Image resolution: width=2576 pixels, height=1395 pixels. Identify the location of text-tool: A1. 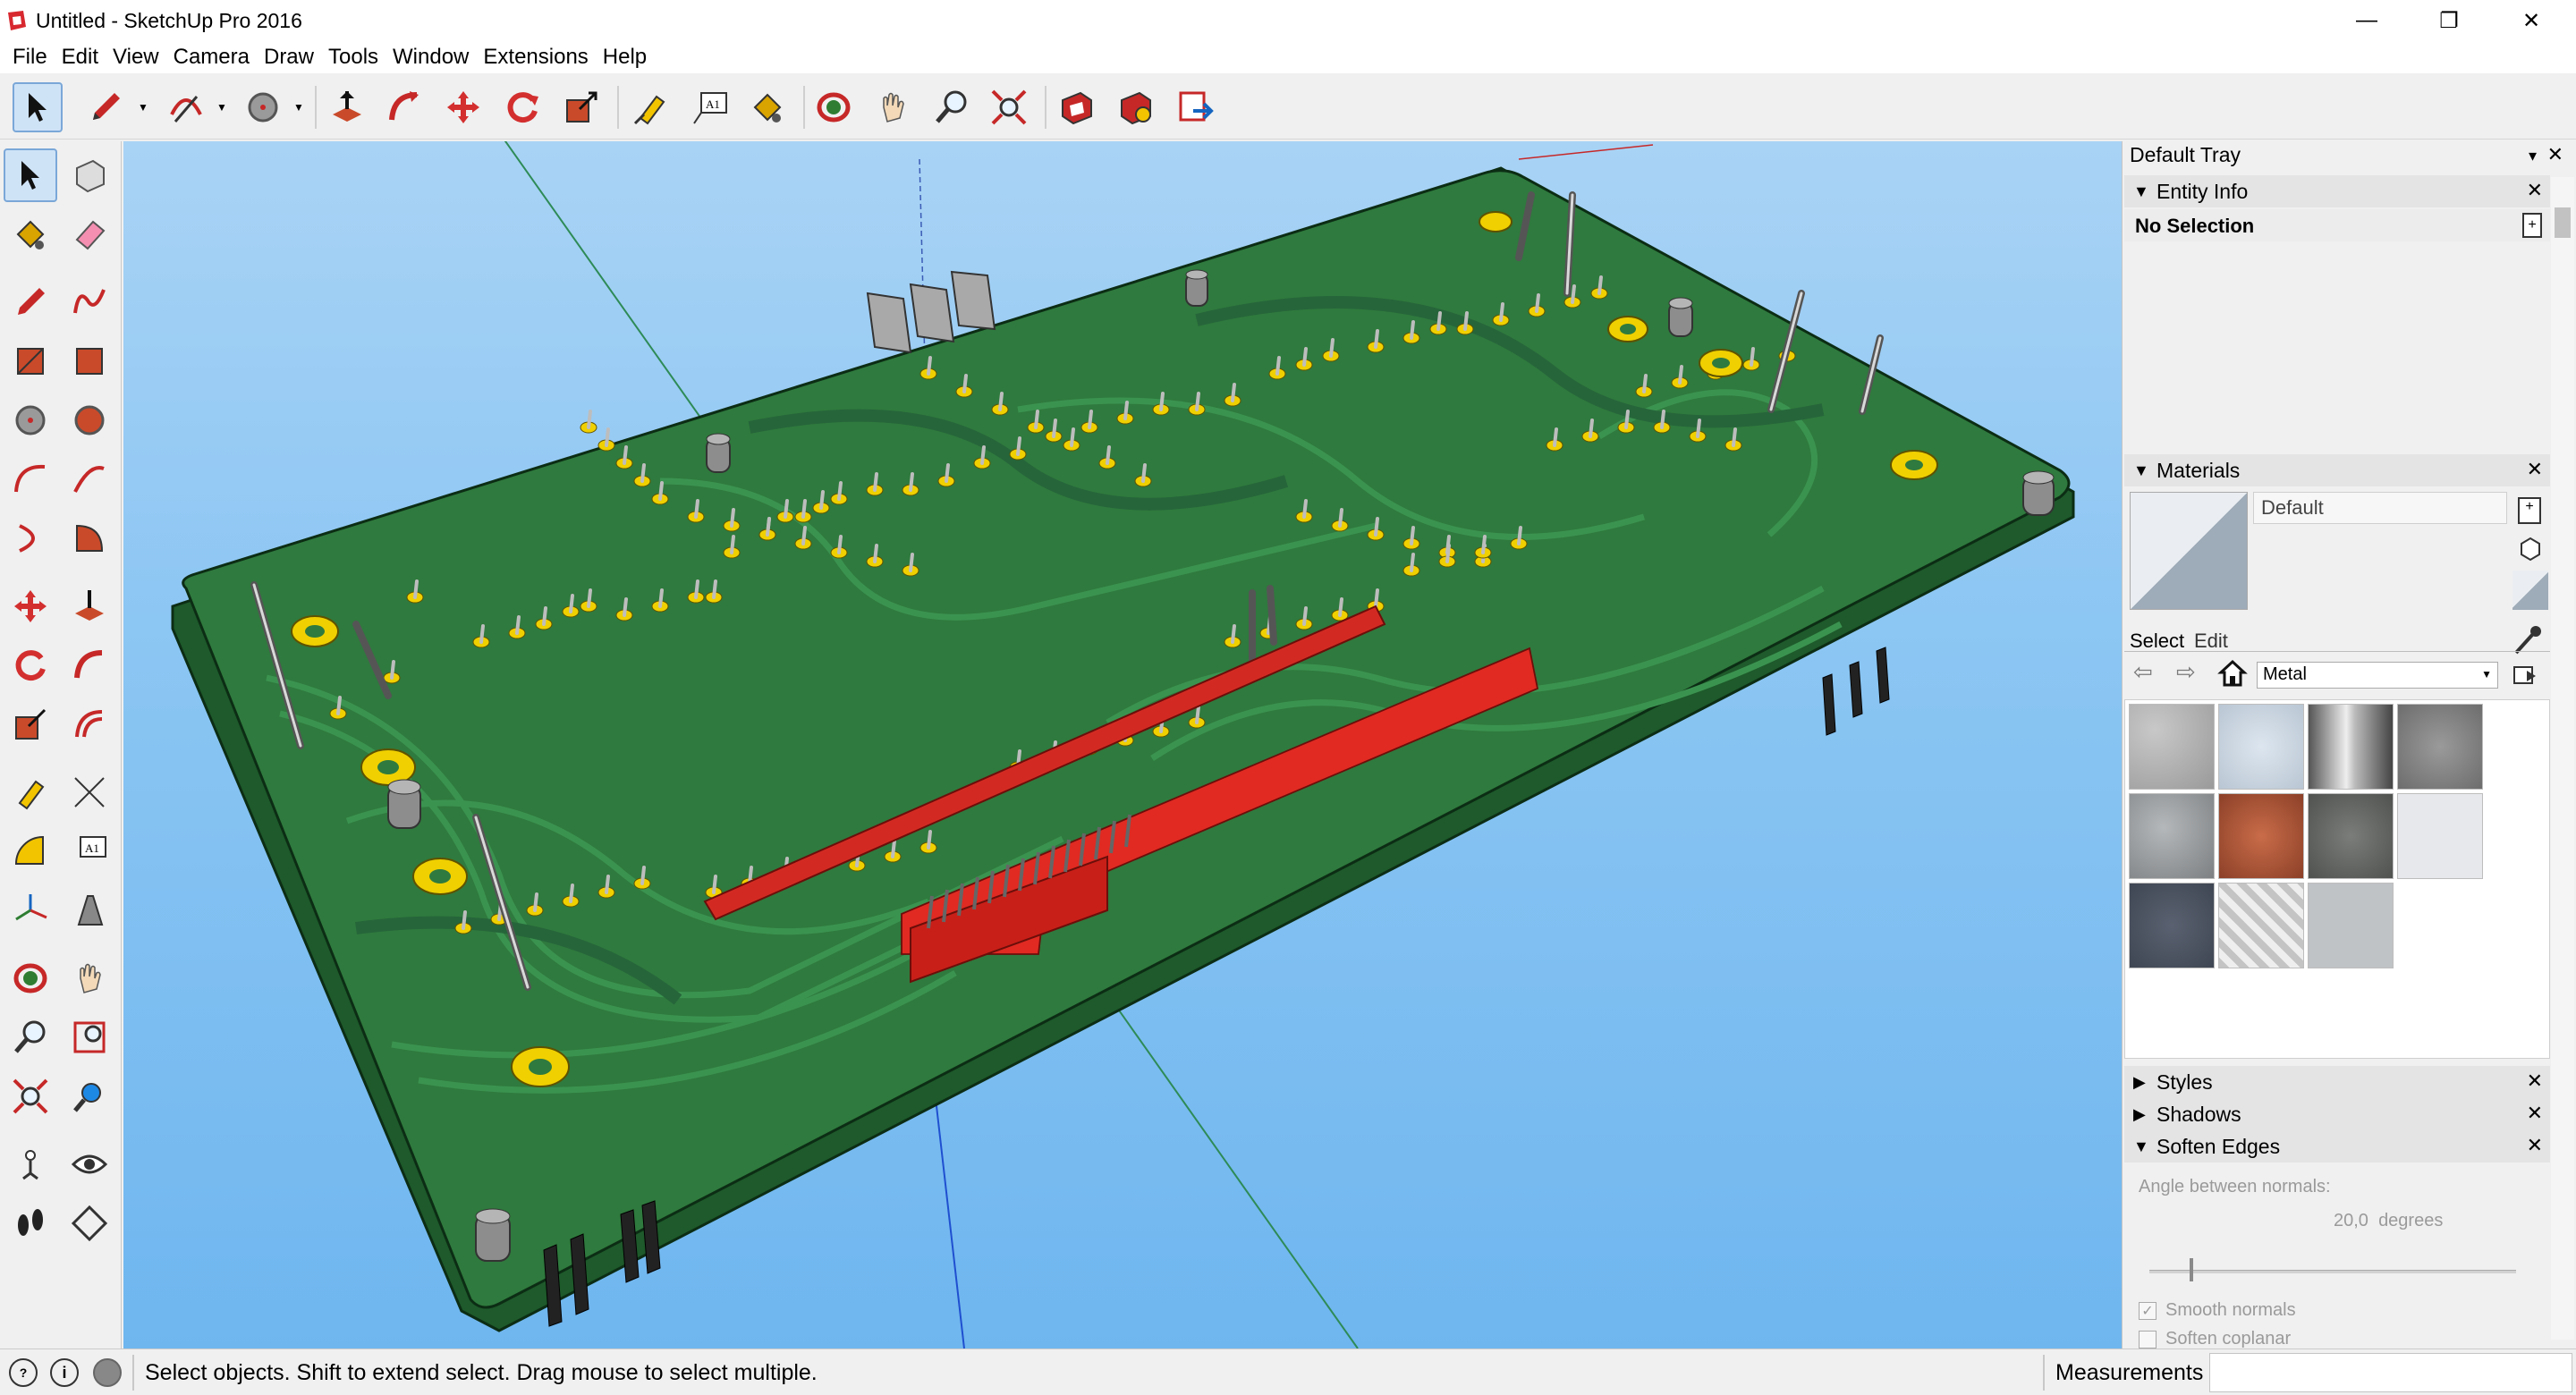
(89, 851).